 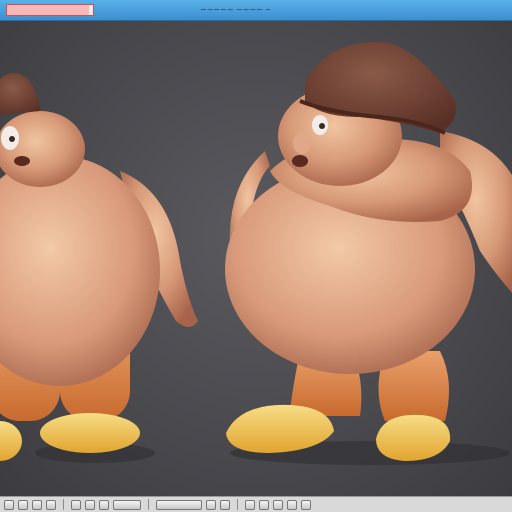 What do you see at coordinates (90, 504) in the screenshot?
I see `light-icon` at bounding box center [90, 504].